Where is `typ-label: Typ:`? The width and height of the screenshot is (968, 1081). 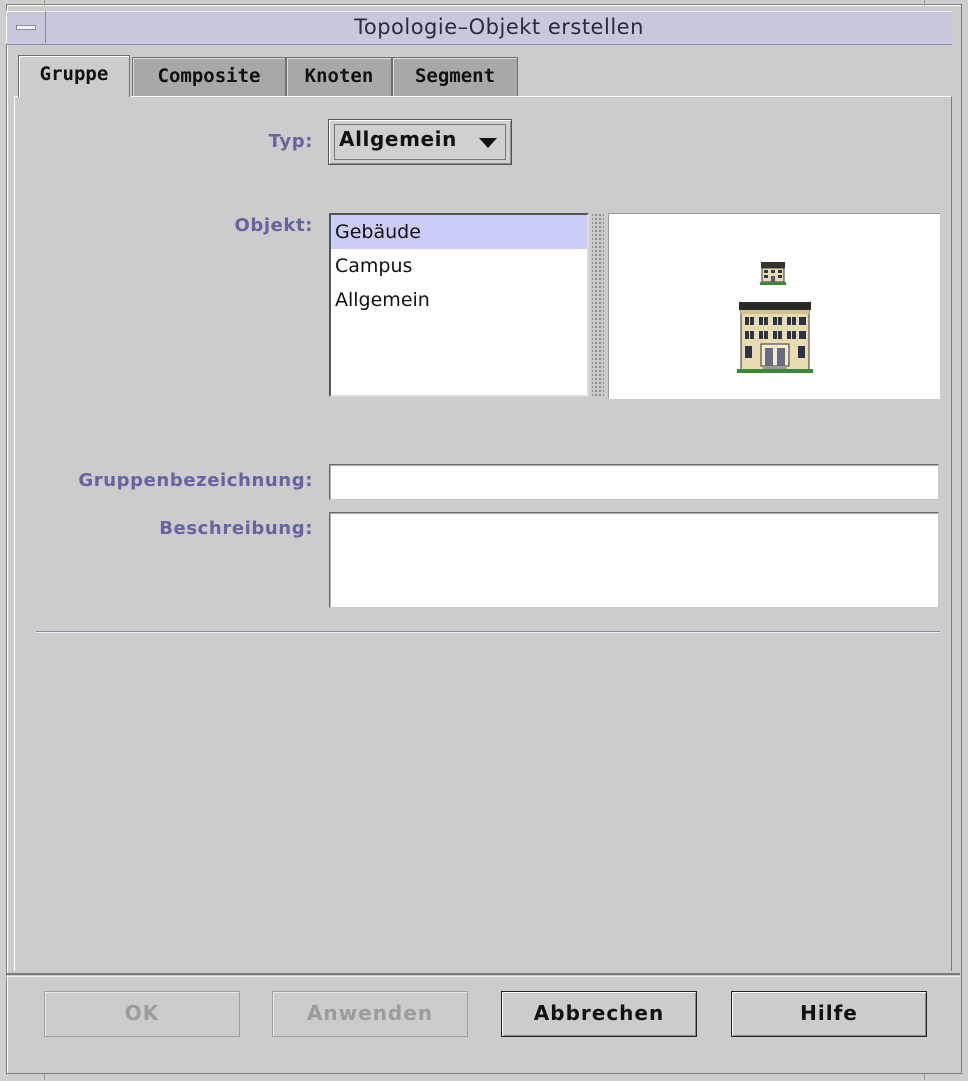 typ-label: Typ: is located at coordinates (290, 141).